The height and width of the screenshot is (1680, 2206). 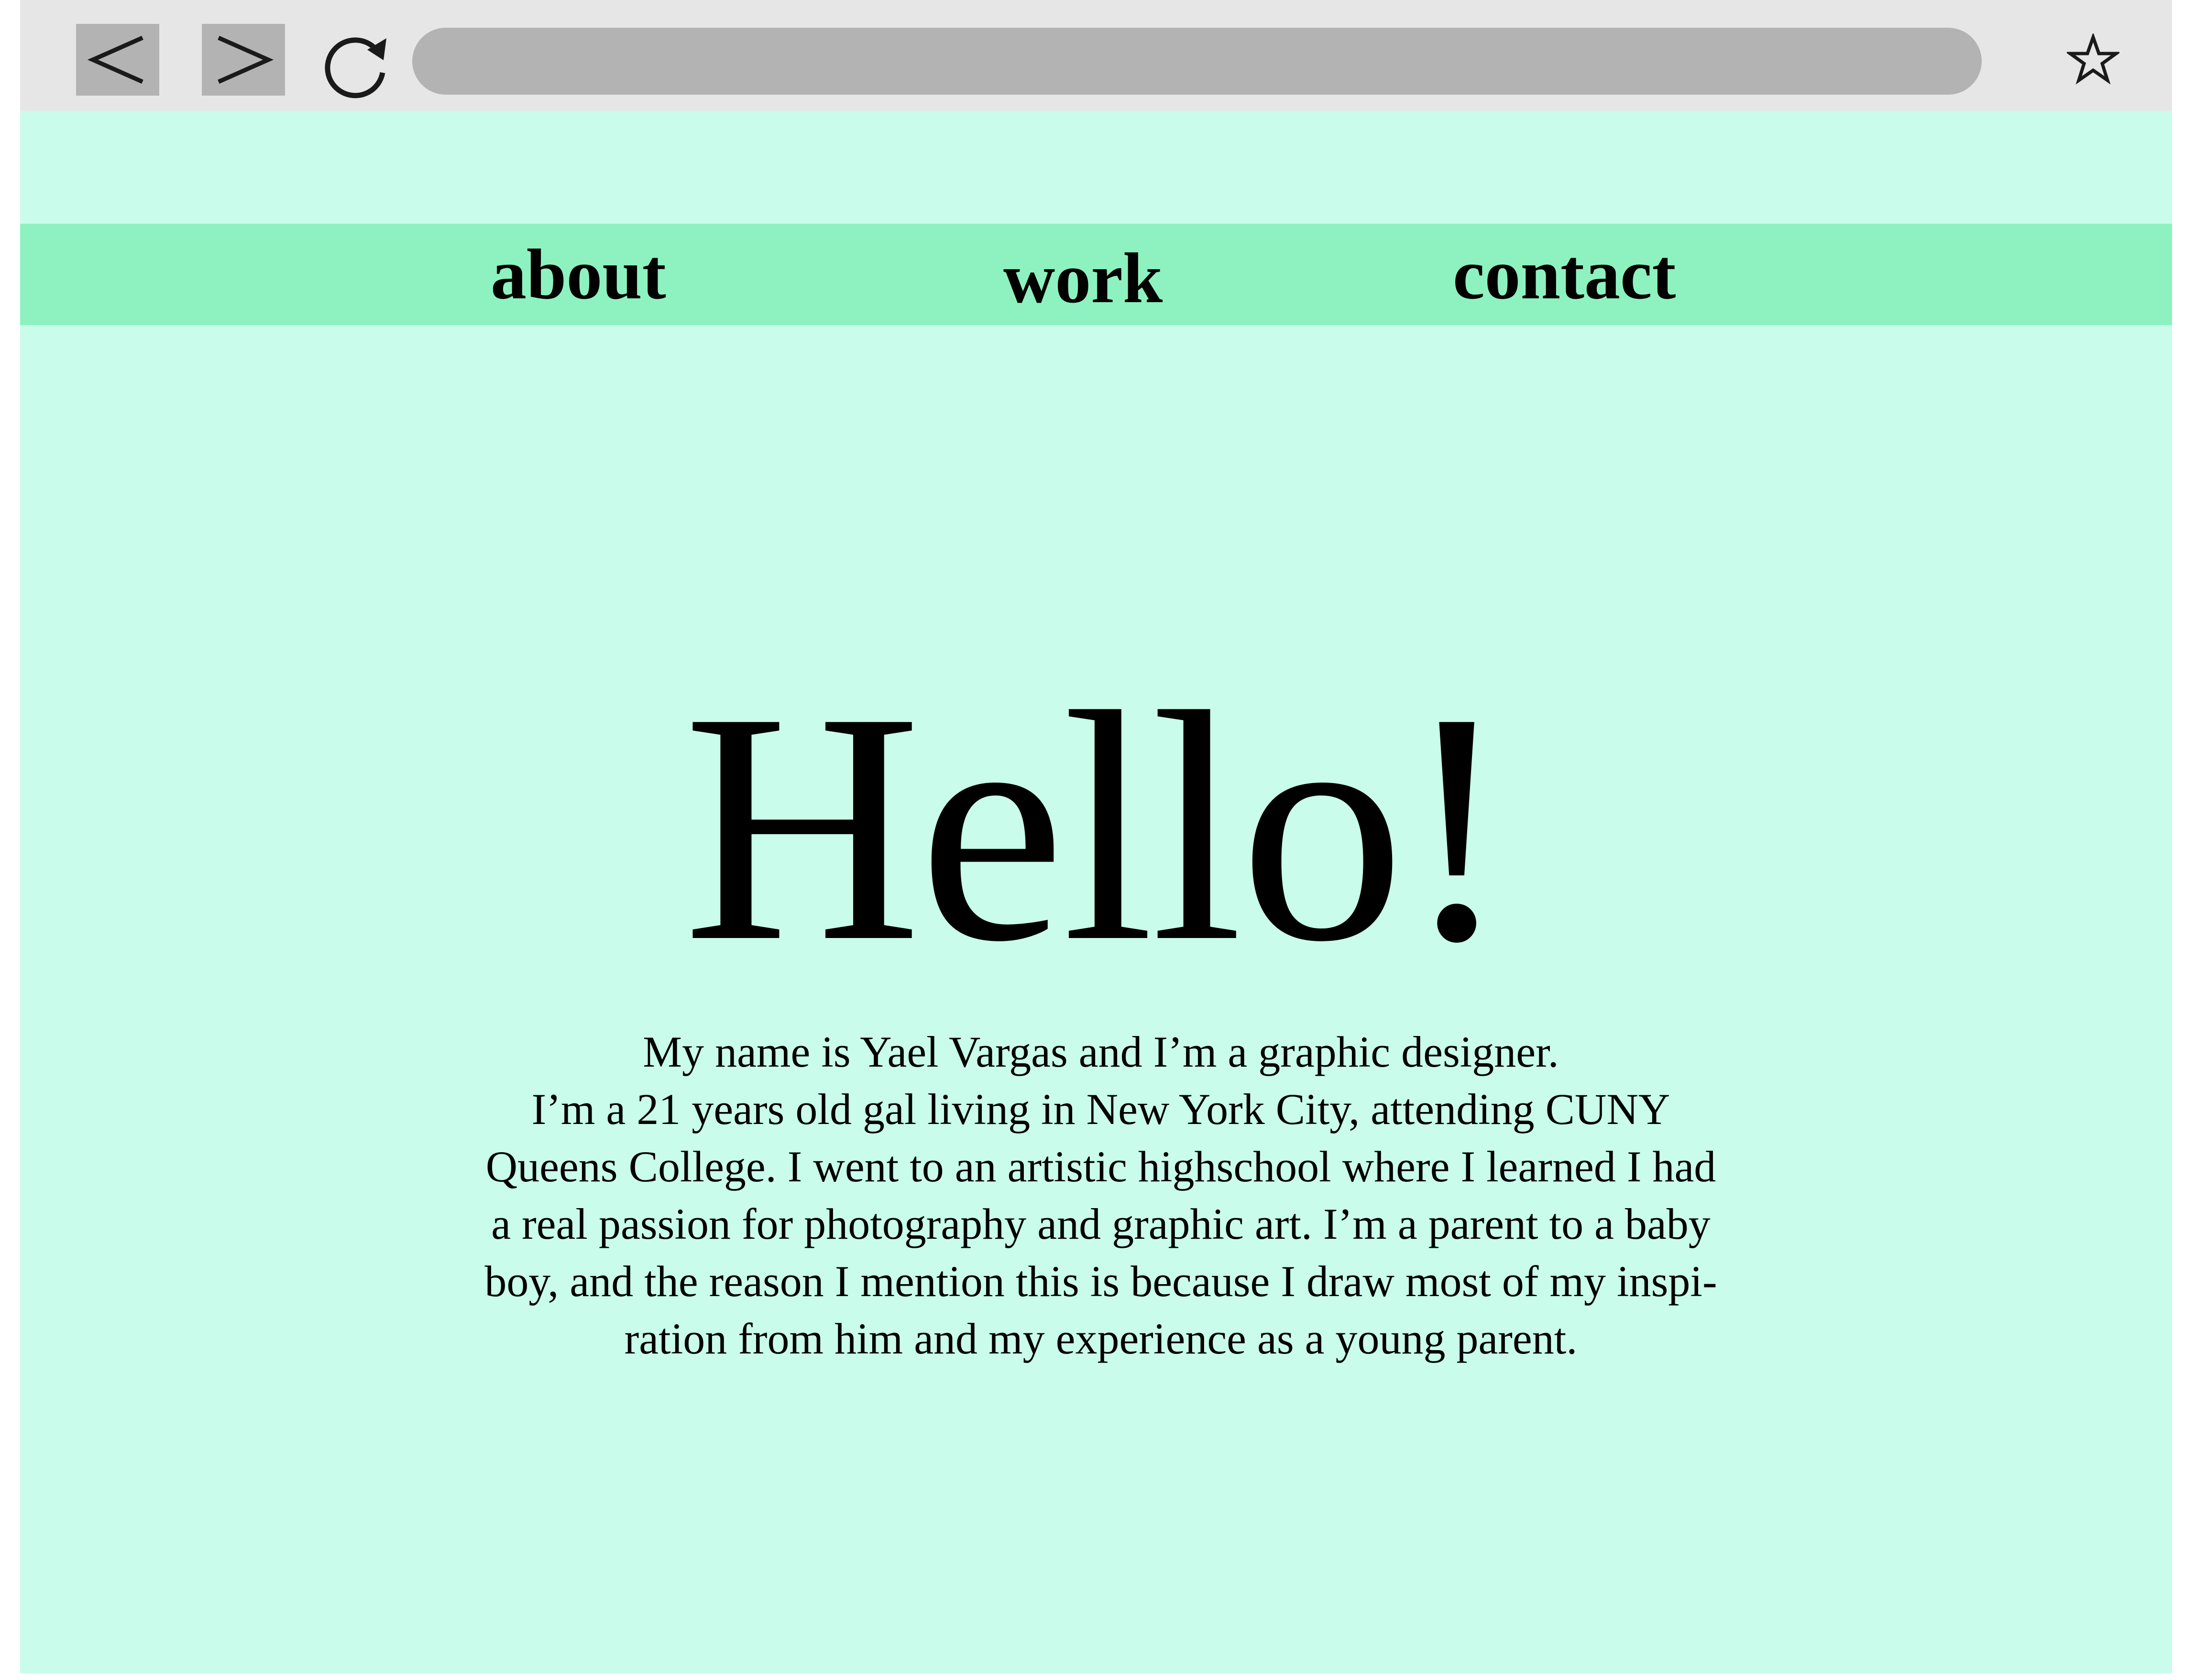 What do you see at coordinates (356, 67) in the screenshot?
I see `reload-icon` at bounding box center [356, 67].